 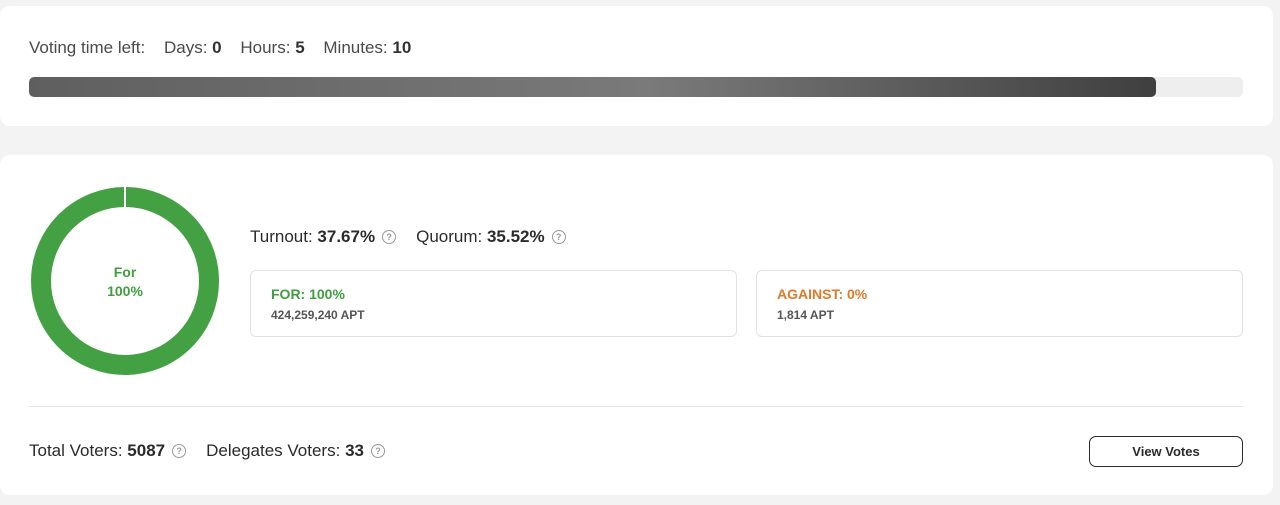 I want to click on days-value: 0, so click(x=217, y=47).